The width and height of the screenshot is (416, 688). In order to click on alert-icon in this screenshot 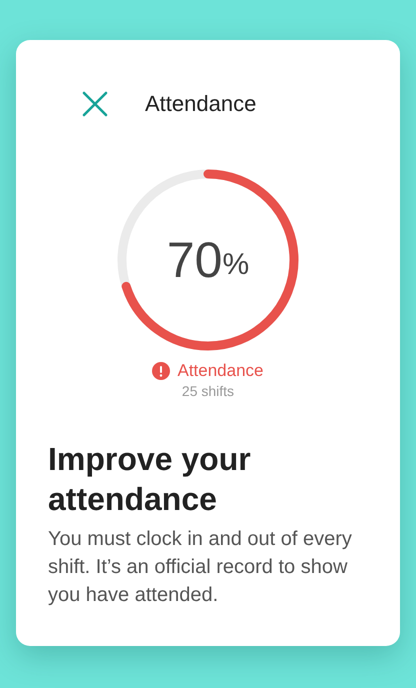, I will do `click(161, 371)`.